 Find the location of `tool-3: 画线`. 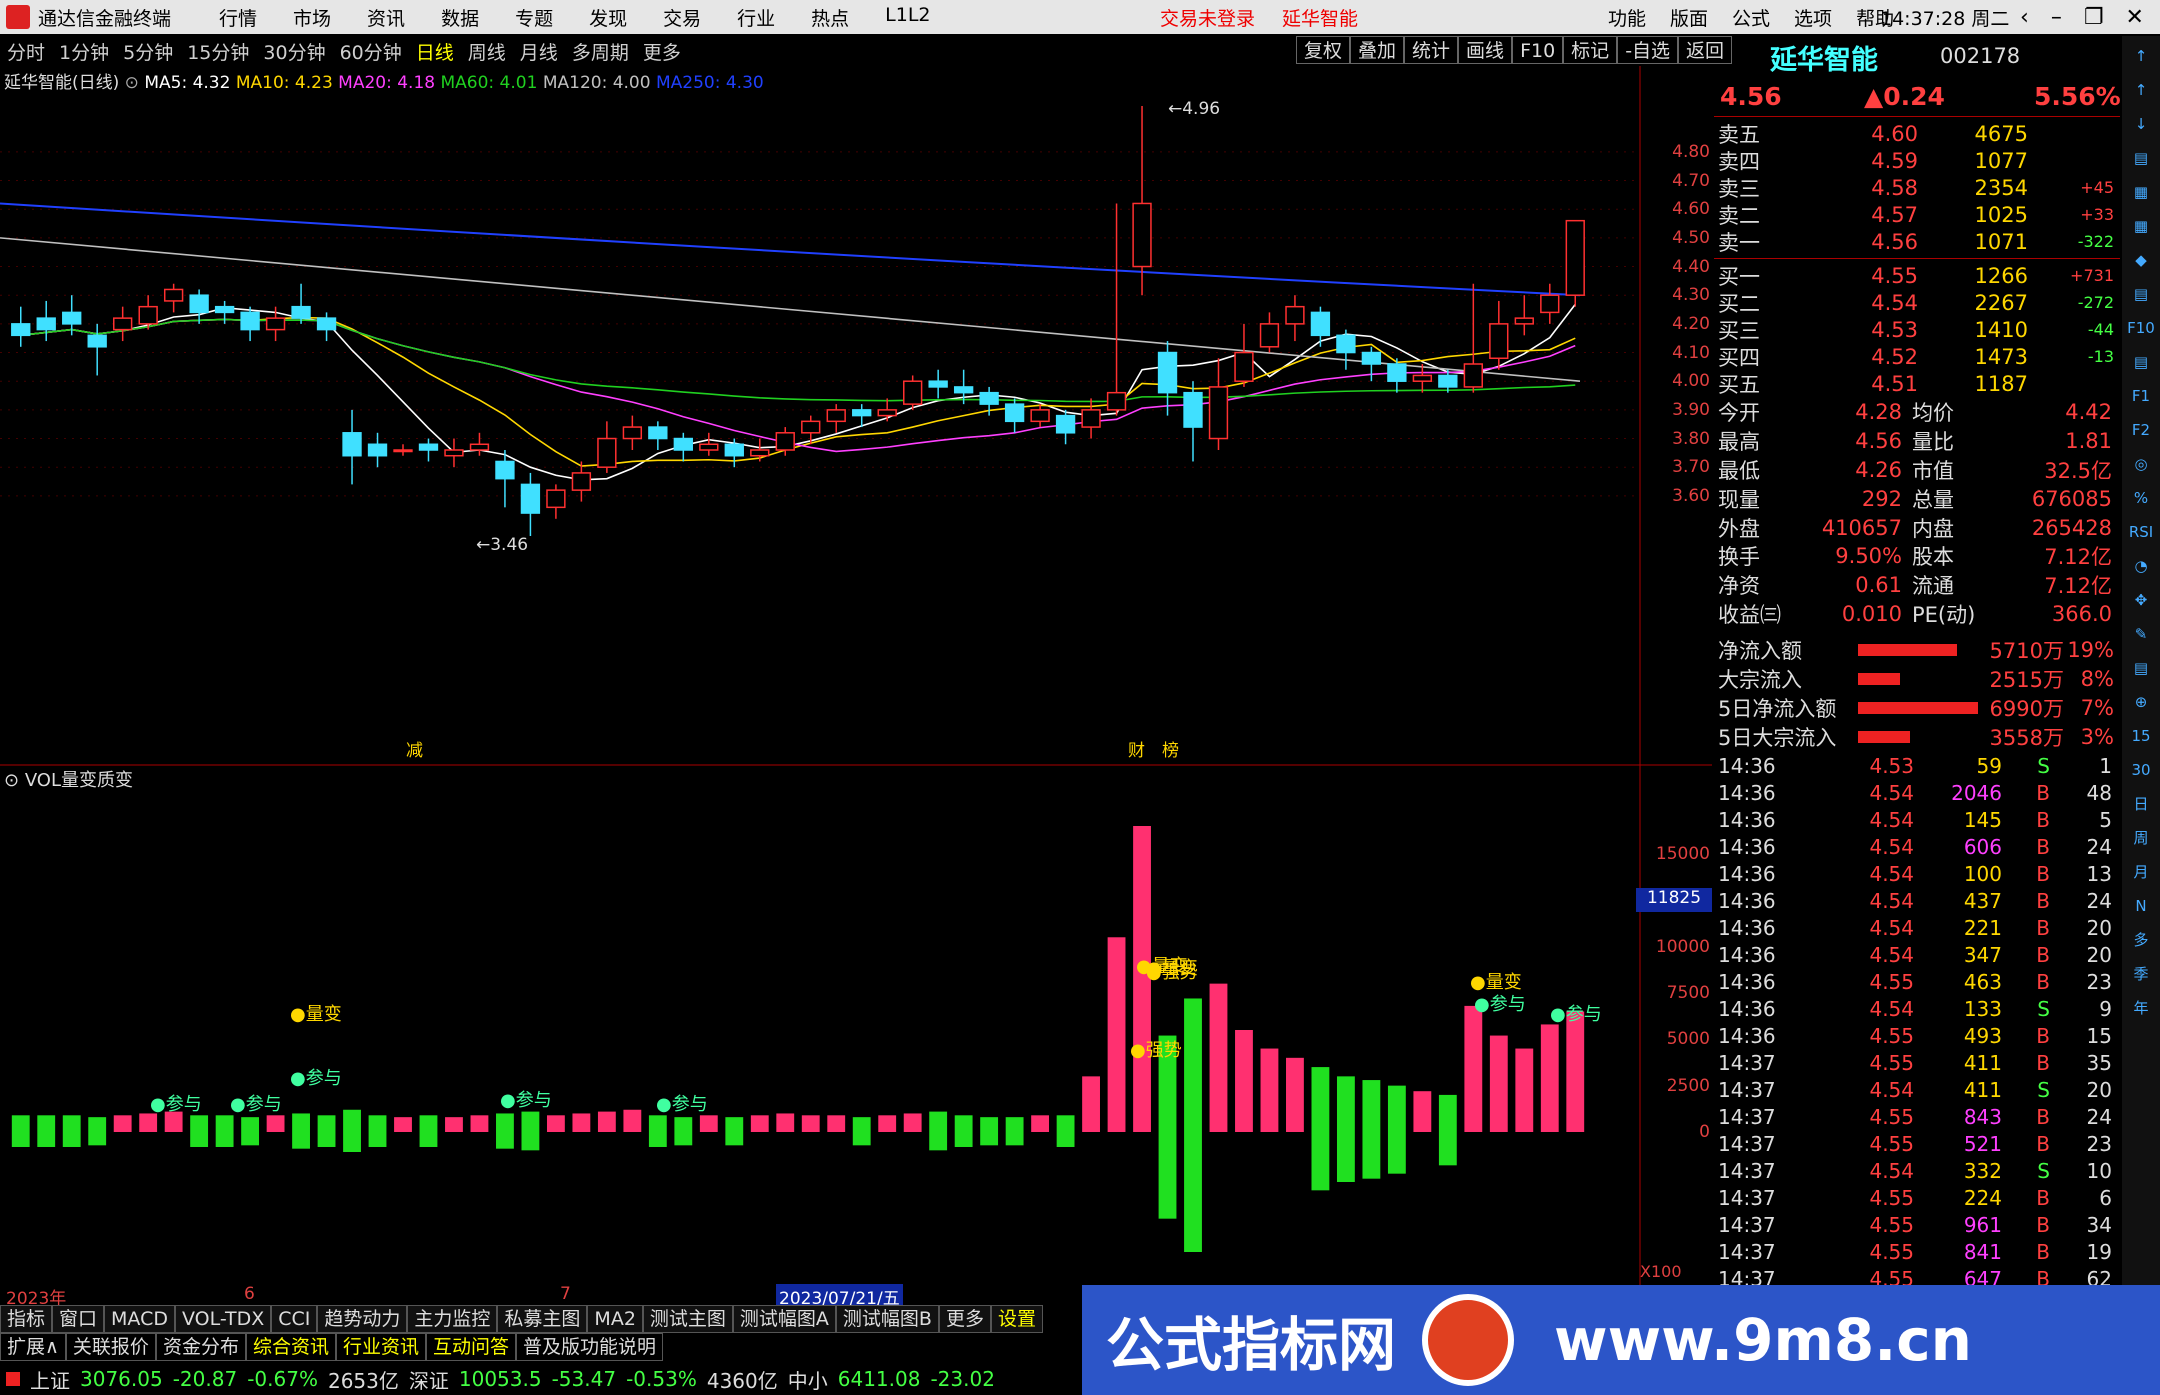

tool-3: 画线 is located at coordinates (1485, 50).